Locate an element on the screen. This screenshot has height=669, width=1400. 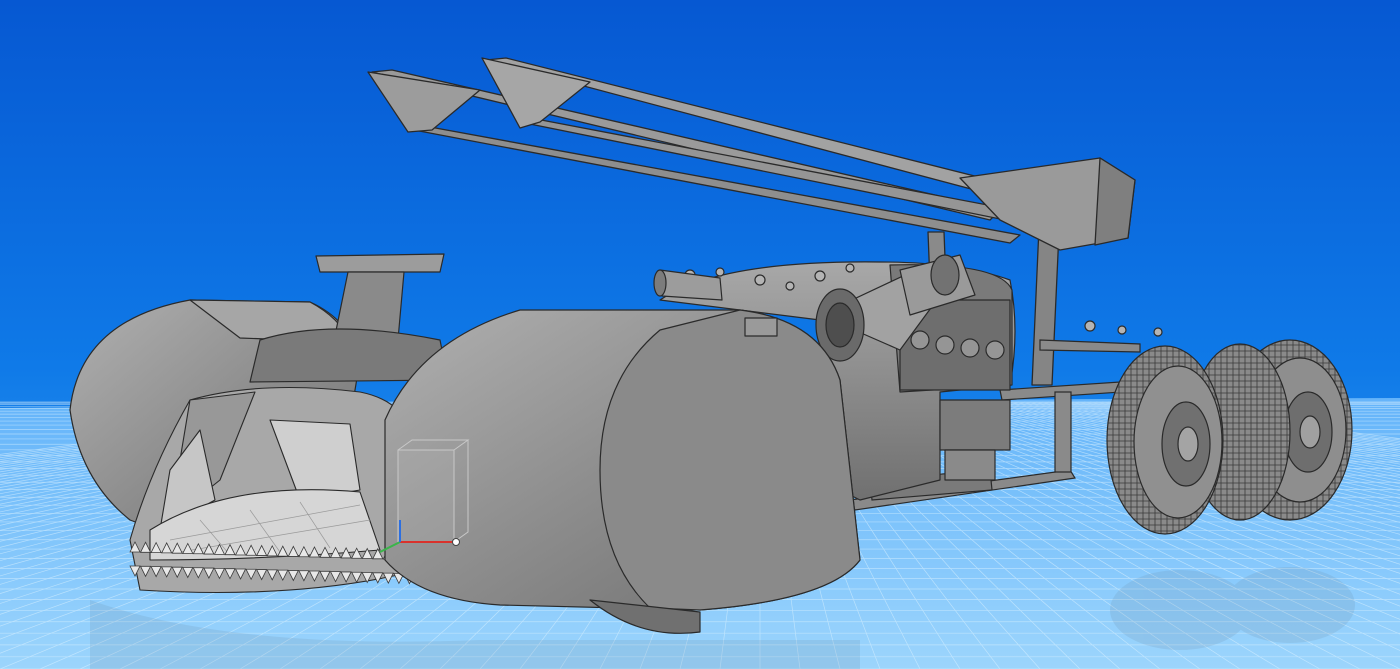
gizmo-origin is located at coordinates (456, 542).